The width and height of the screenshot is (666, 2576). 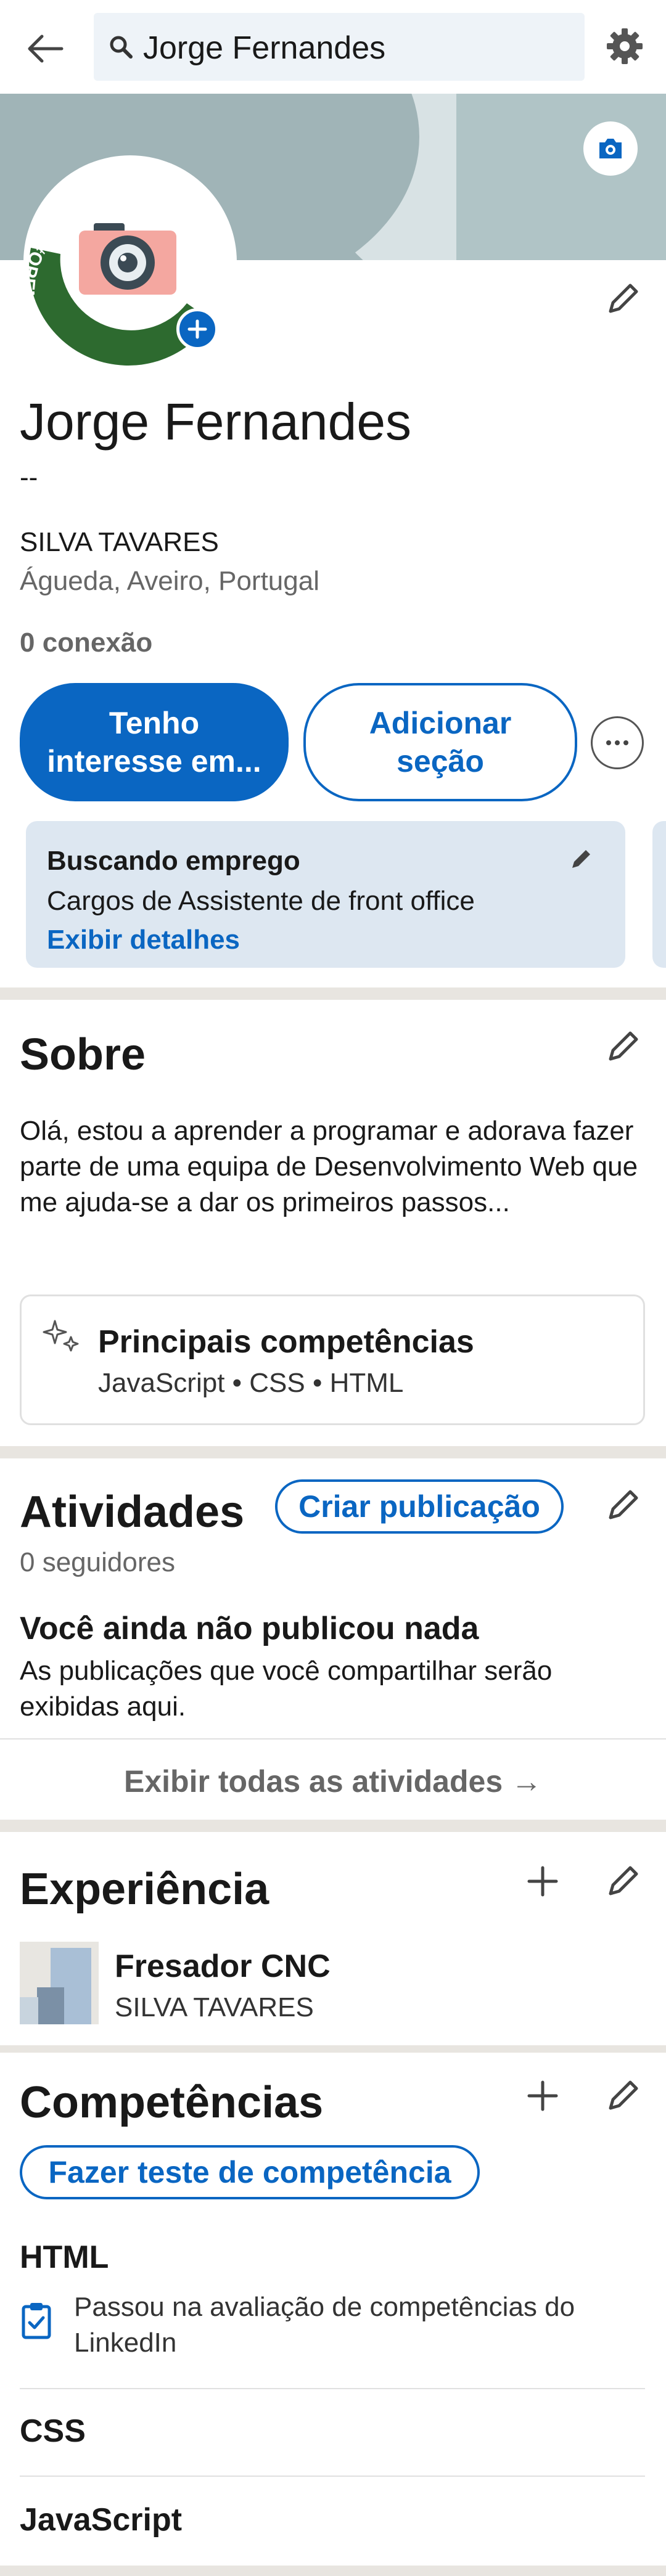 What do you see at coordinates (132, 1512) in the screenshot?
I see `activity-title: Atividades` at bounding box center [132, 1512].